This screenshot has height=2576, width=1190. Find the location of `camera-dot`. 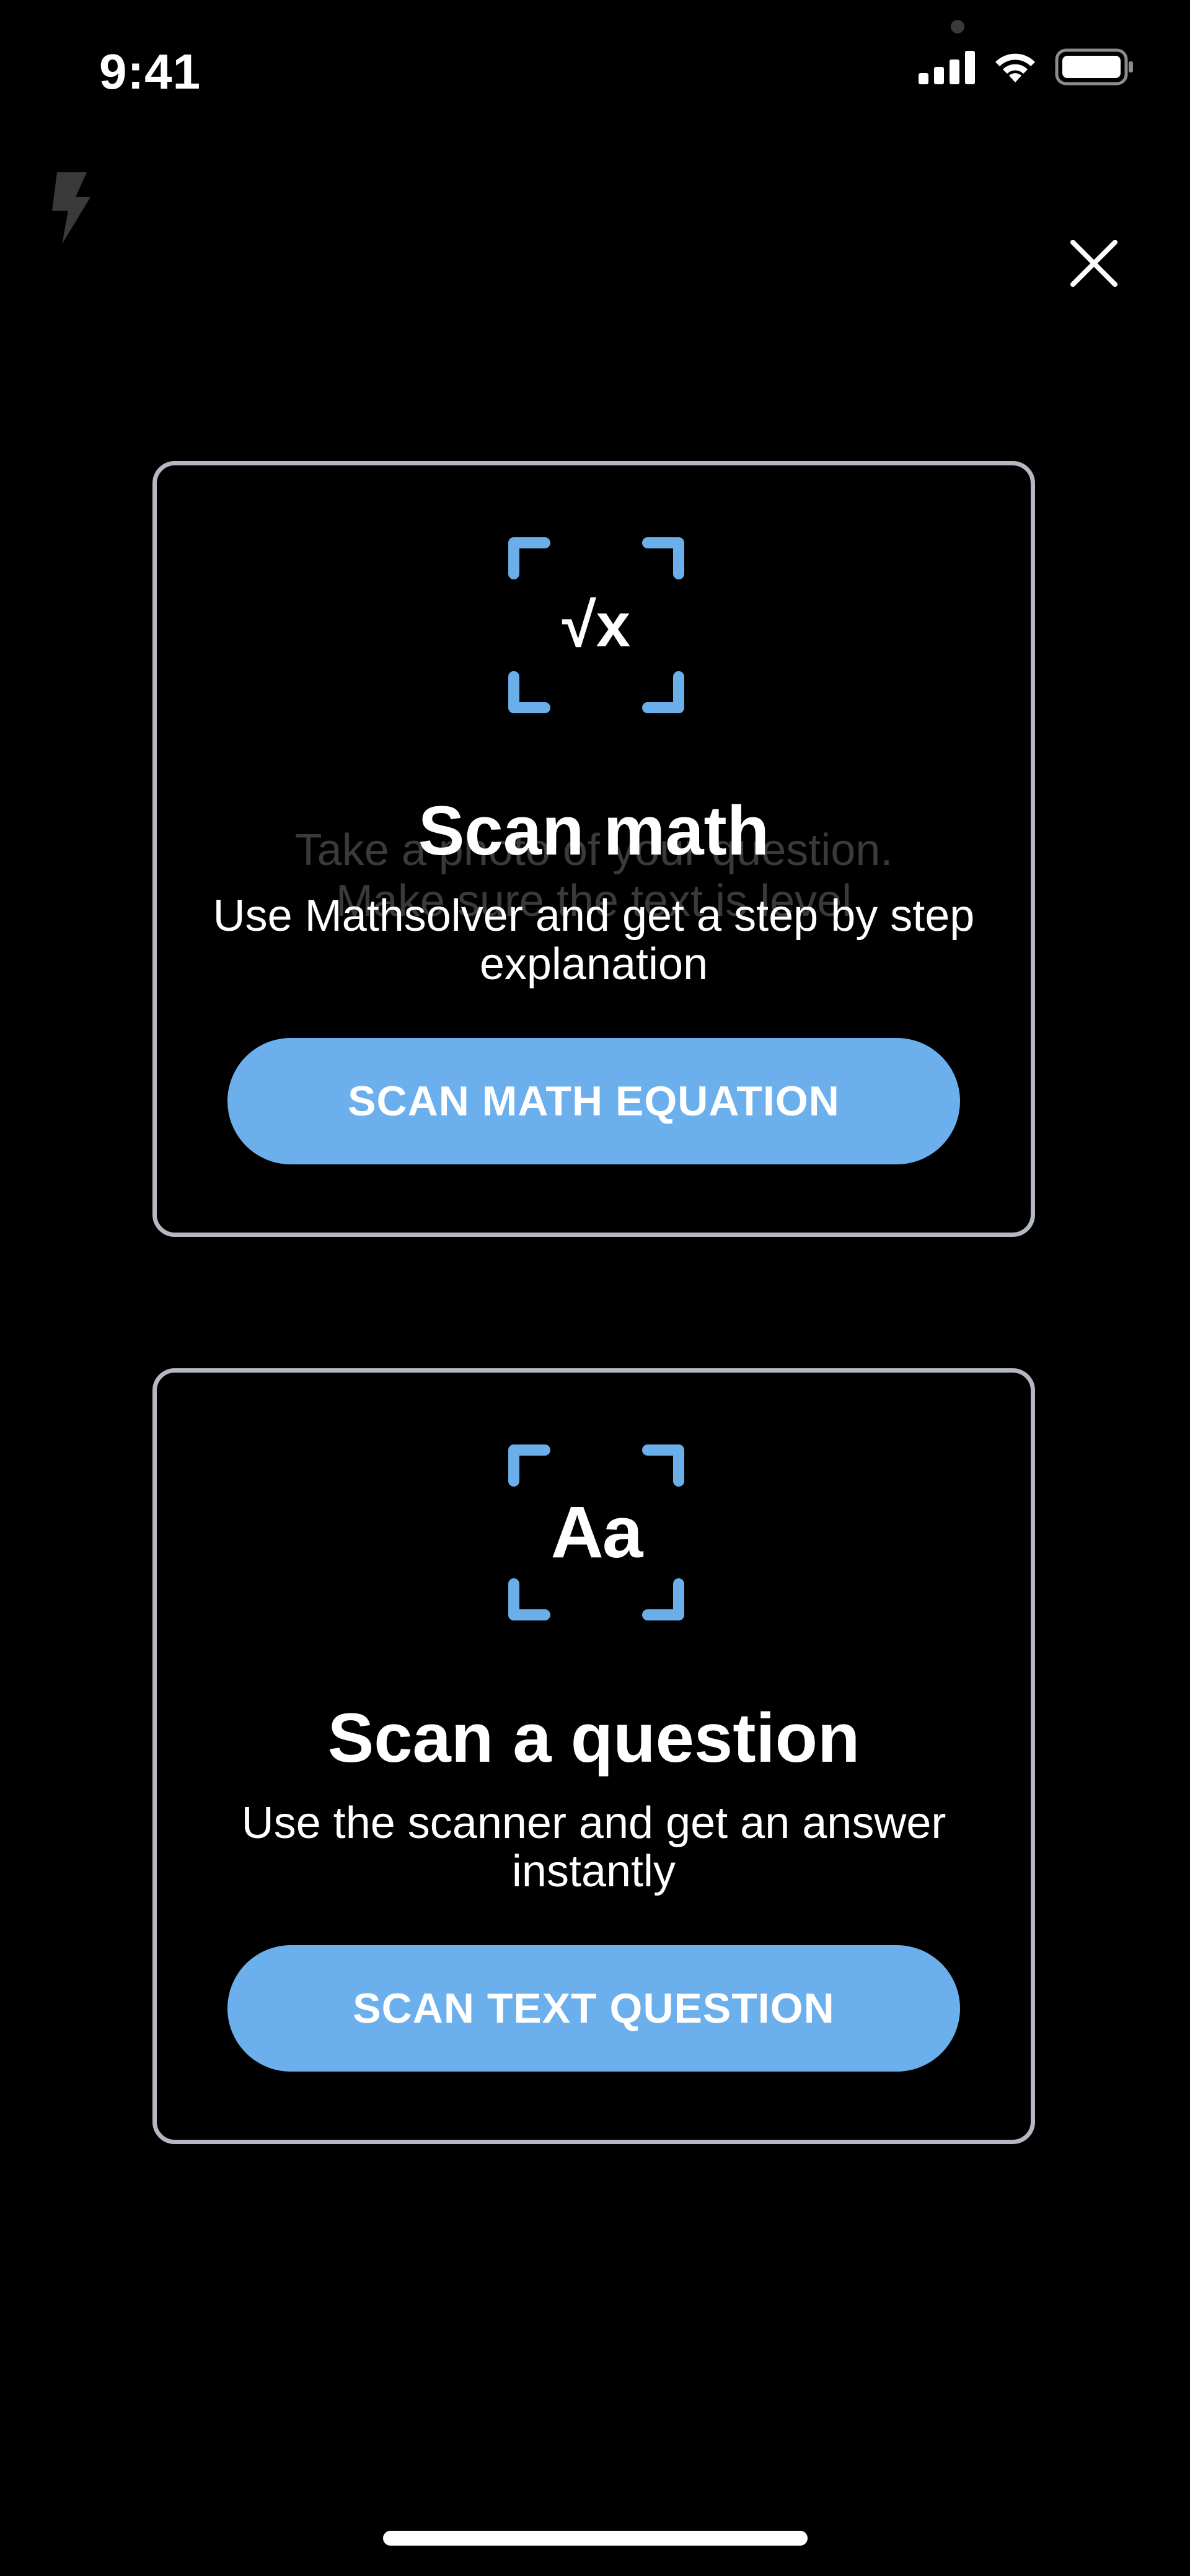

camera-dot is located at coordinates (957, 26).